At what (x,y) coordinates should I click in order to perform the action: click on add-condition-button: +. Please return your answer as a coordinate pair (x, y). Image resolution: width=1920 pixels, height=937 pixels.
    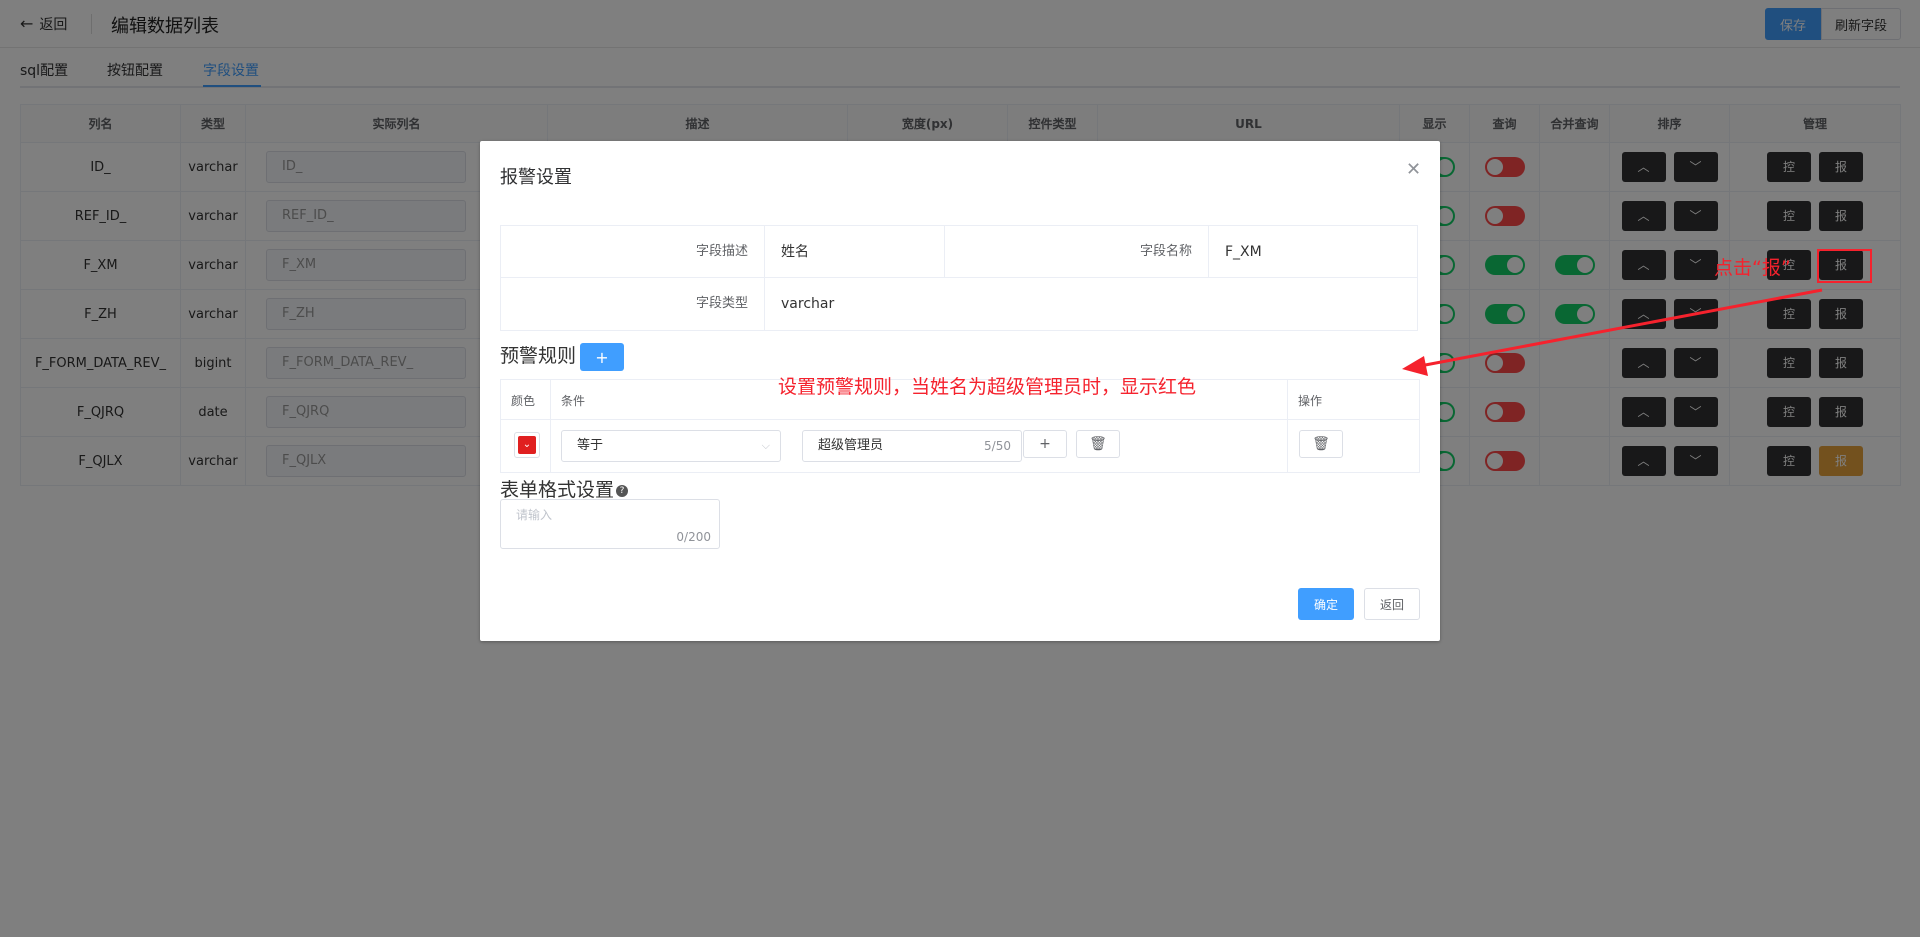
    Looking at the image, I should click on (1045, 444).